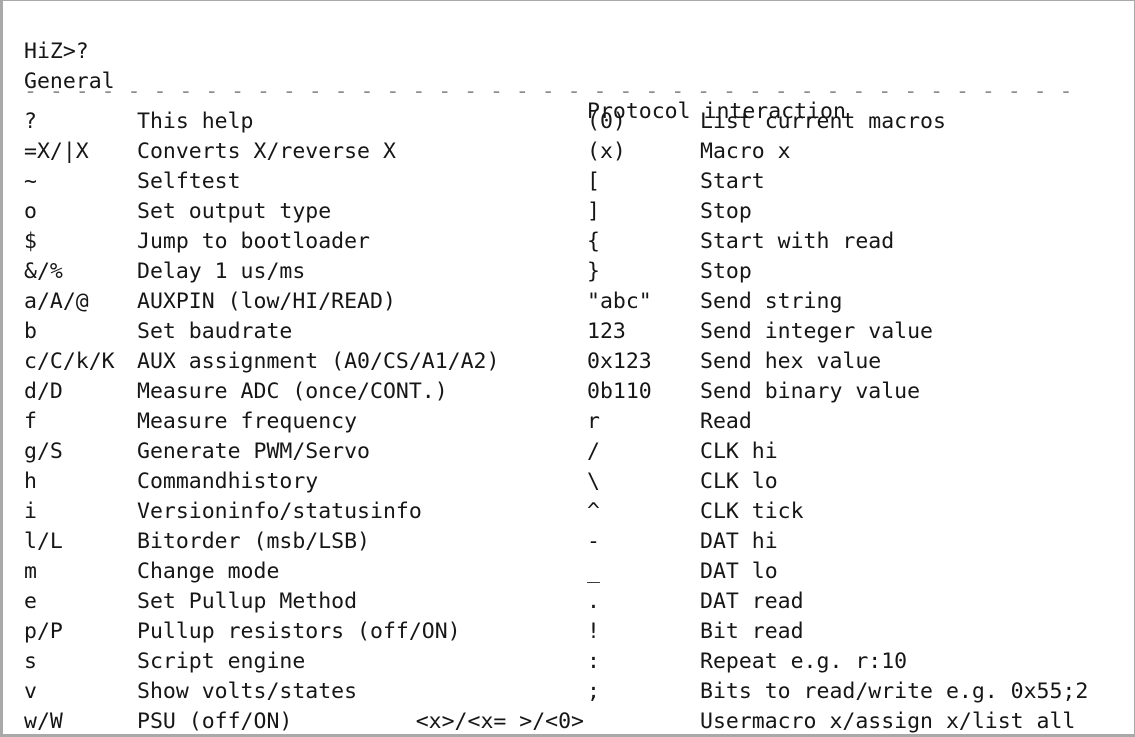 The height and width of the screenshot is (737, 1135). Describe the element at coordinates (69, 361) in the screenshot. I see `left-command-key: c/C/k/K` at that location.